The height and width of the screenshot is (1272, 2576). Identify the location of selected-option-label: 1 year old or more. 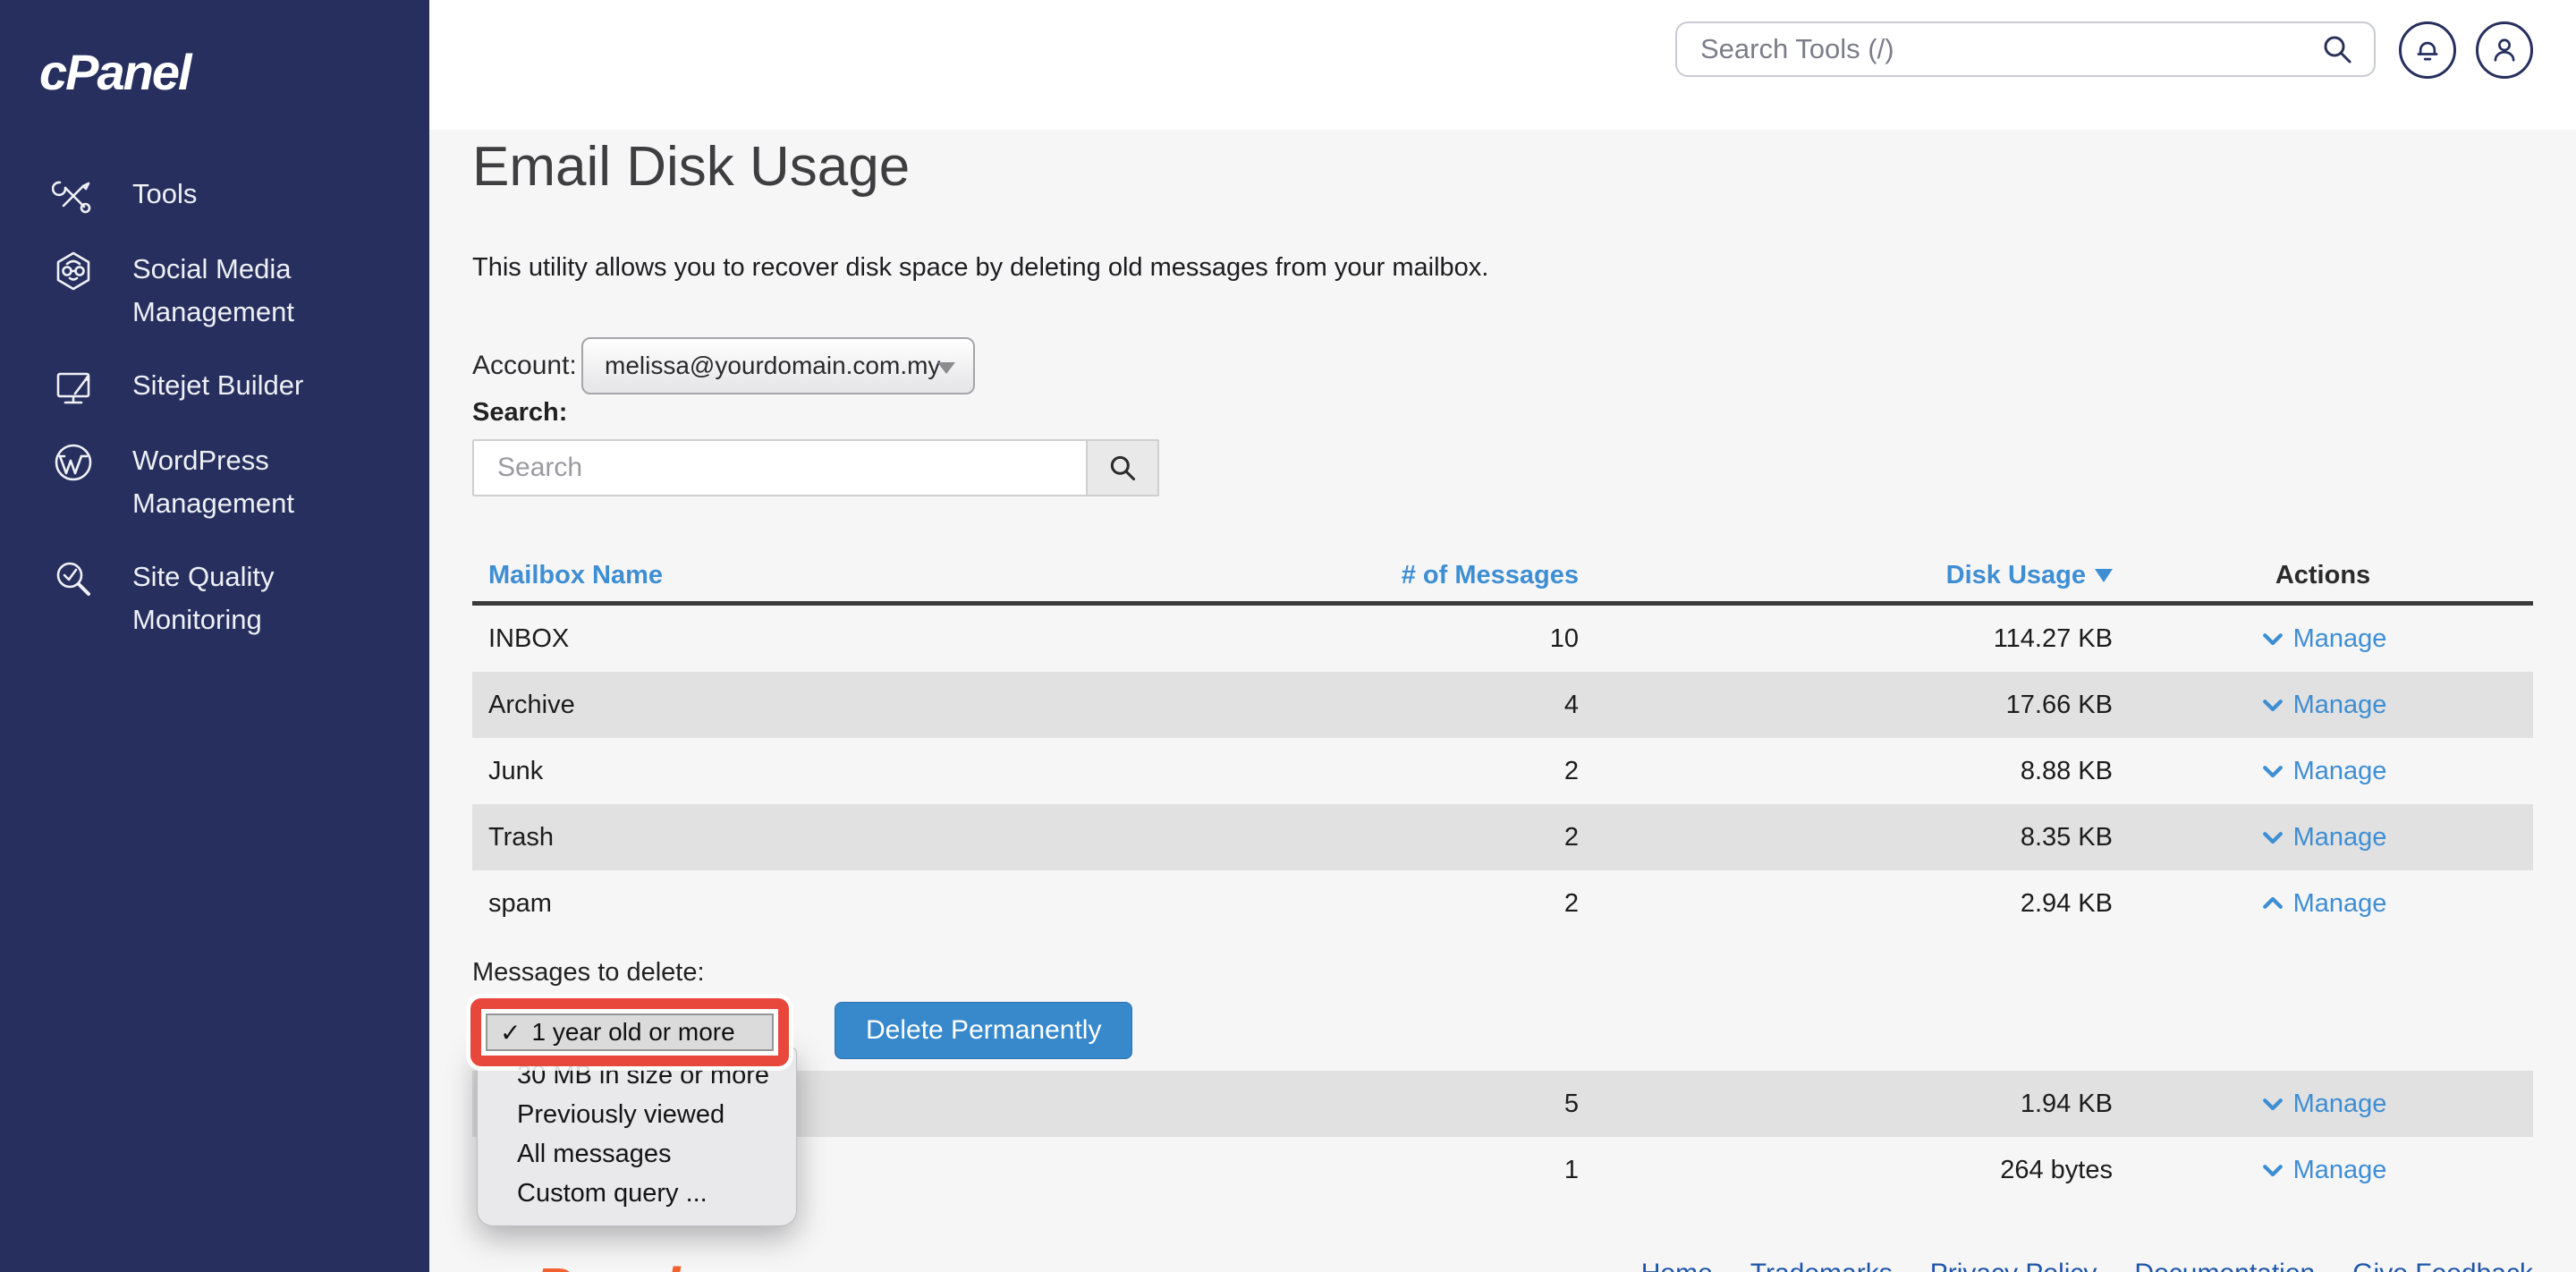
(633, 1032).